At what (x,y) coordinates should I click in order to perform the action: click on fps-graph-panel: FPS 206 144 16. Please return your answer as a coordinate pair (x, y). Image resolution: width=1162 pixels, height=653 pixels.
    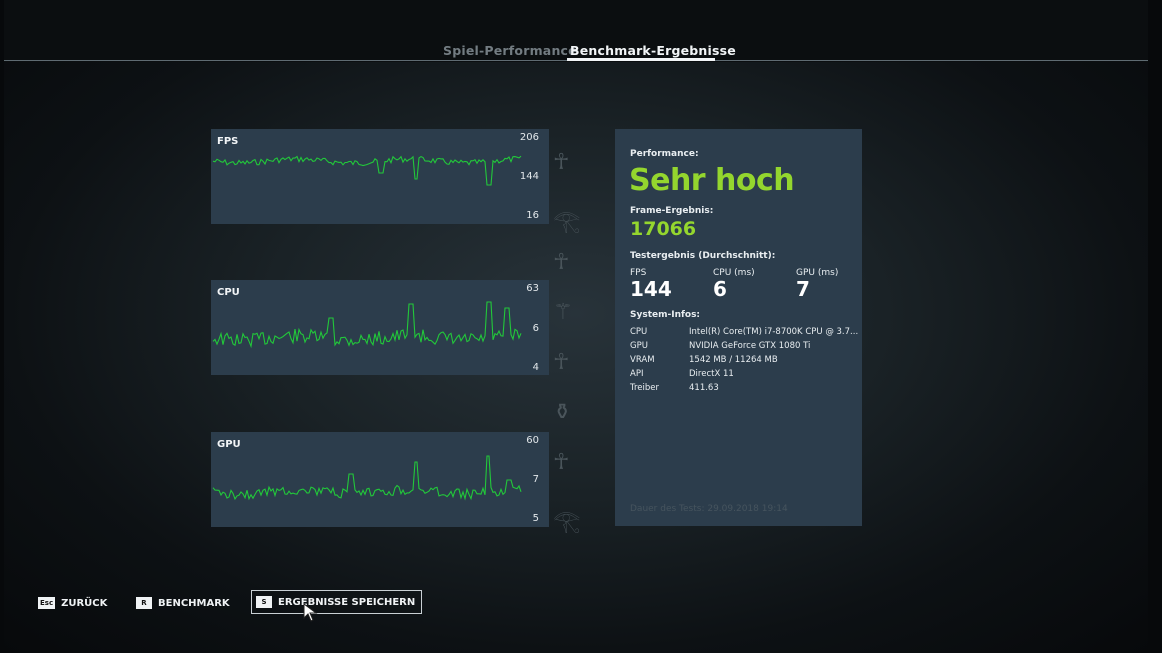
    Looking at the image, I should click on (380, 176).